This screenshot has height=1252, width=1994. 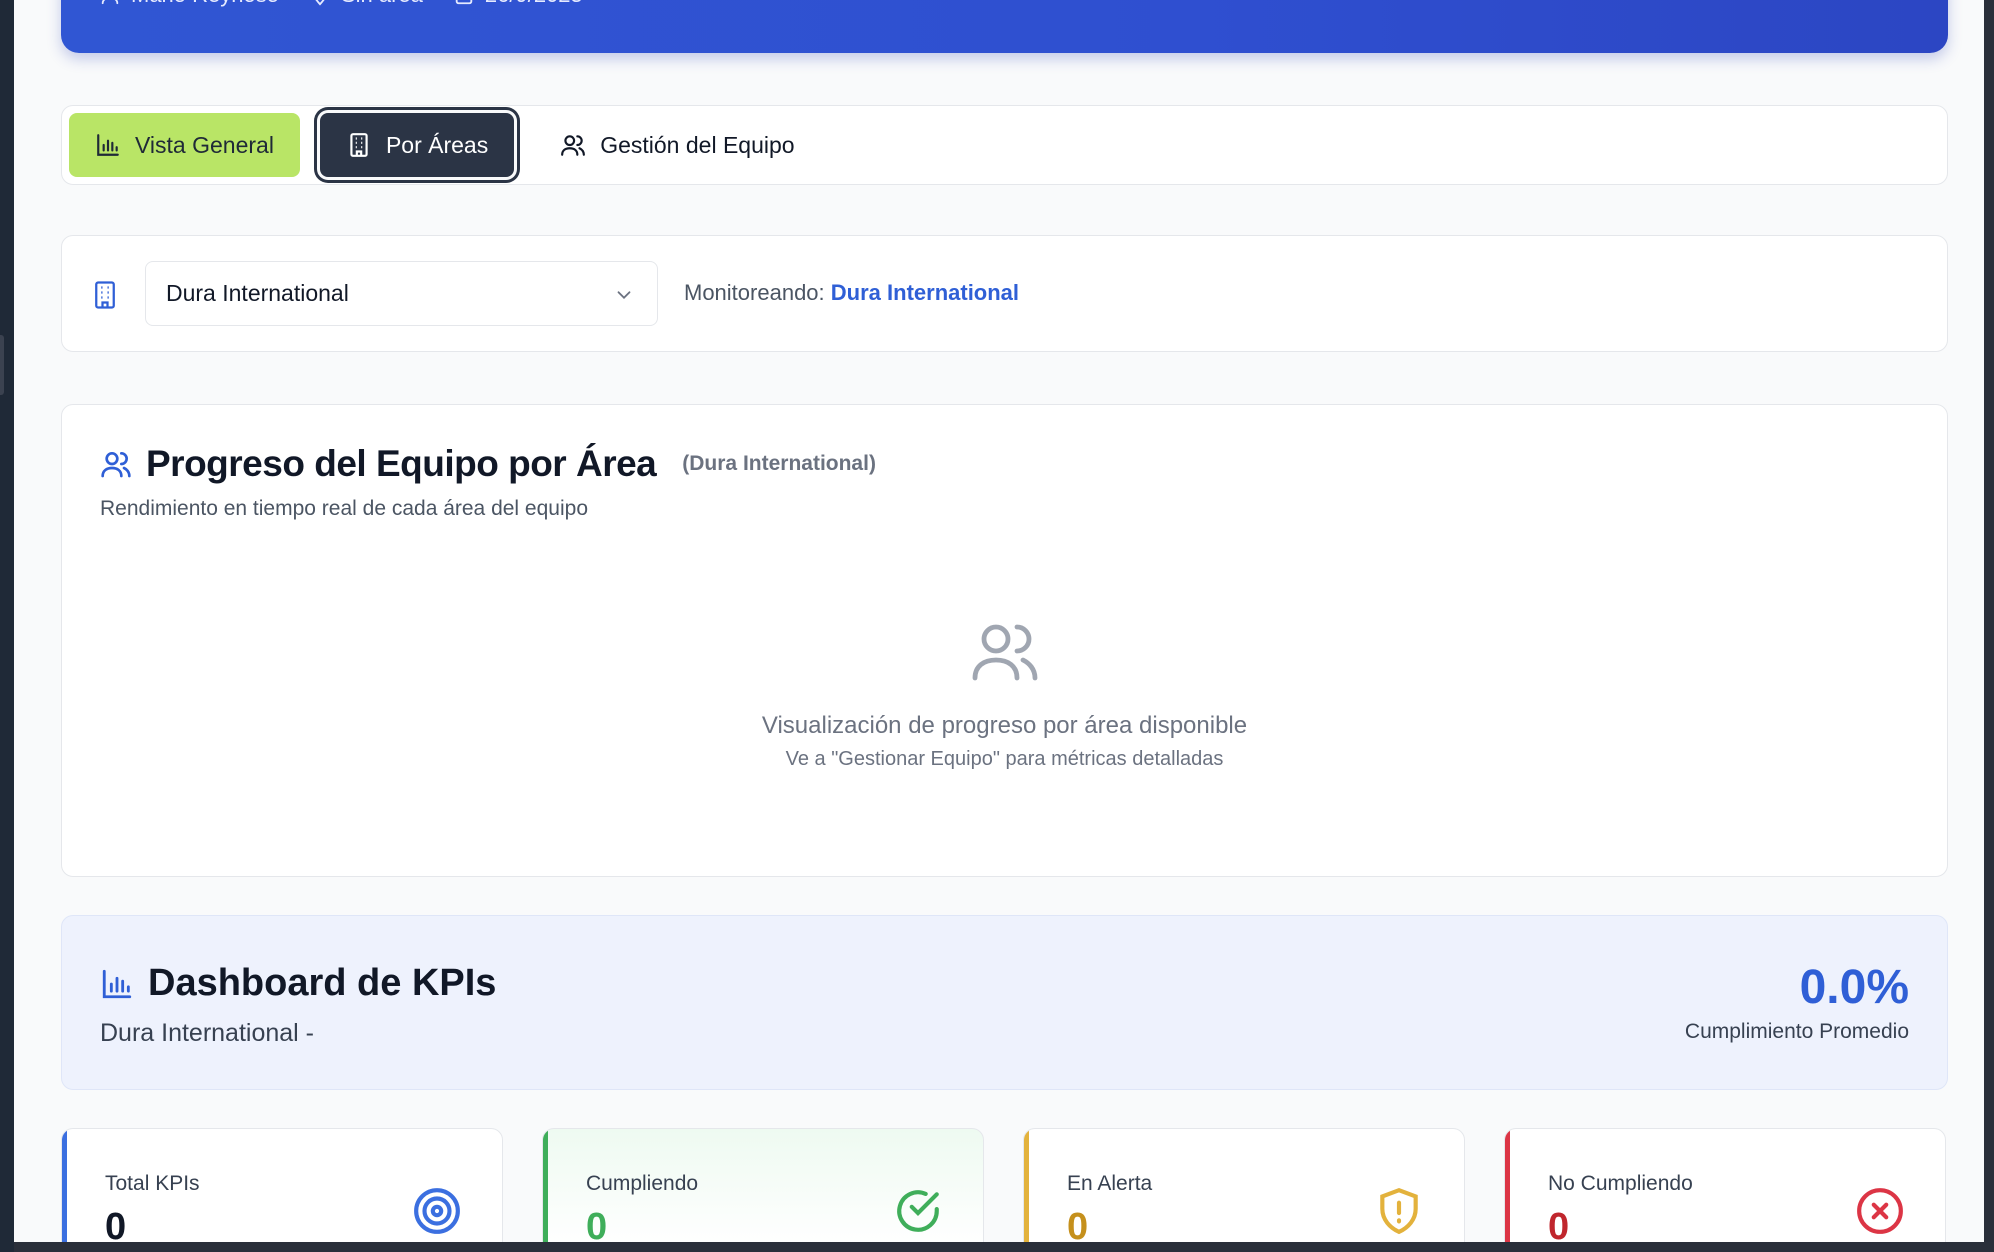 I want to click on header-meta: Mario Reynoso Sin área 26/9/2025, so click(x=341, y=4).